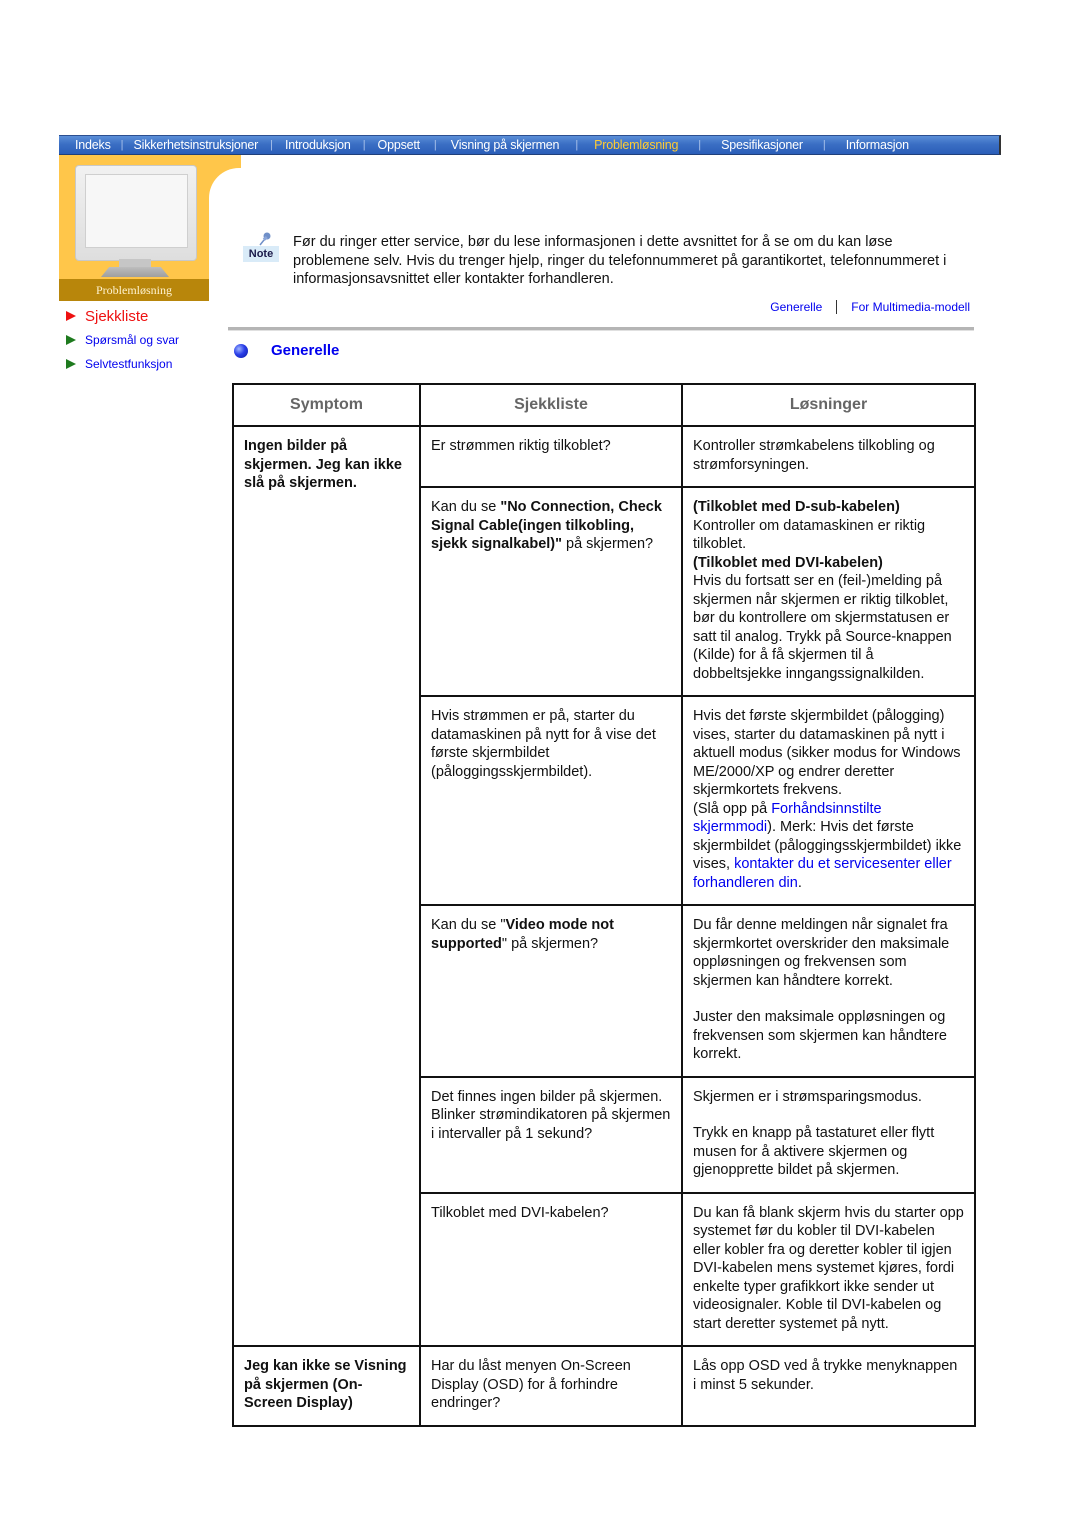 Image resolution: width=1080 pixels, height=1528 pixels. I want to click on monitor-neck, so click(135, 263).